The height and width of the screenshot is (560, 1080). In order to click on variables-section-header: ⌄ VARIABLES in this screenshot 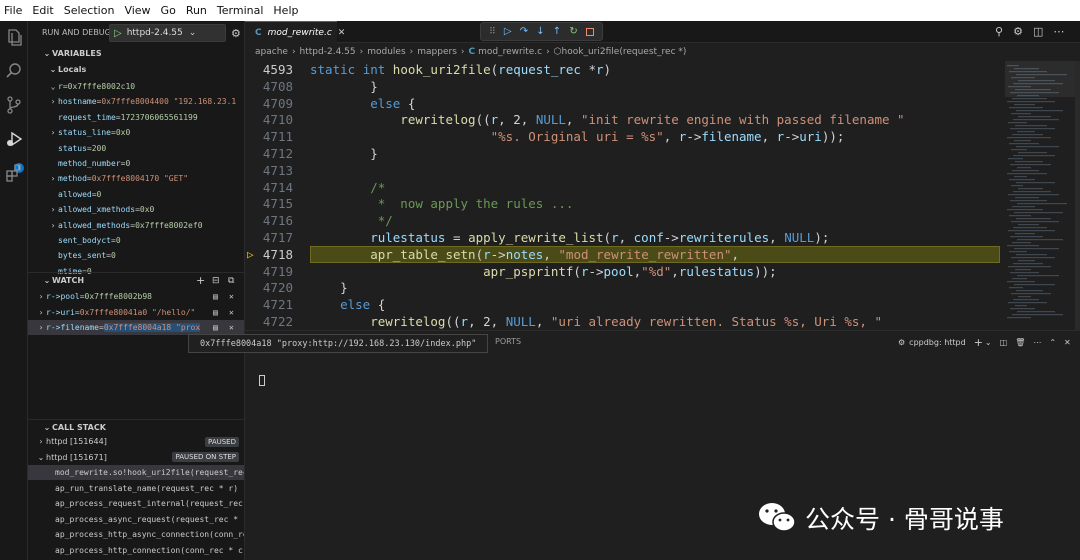, I will do `click(136, 53)`.